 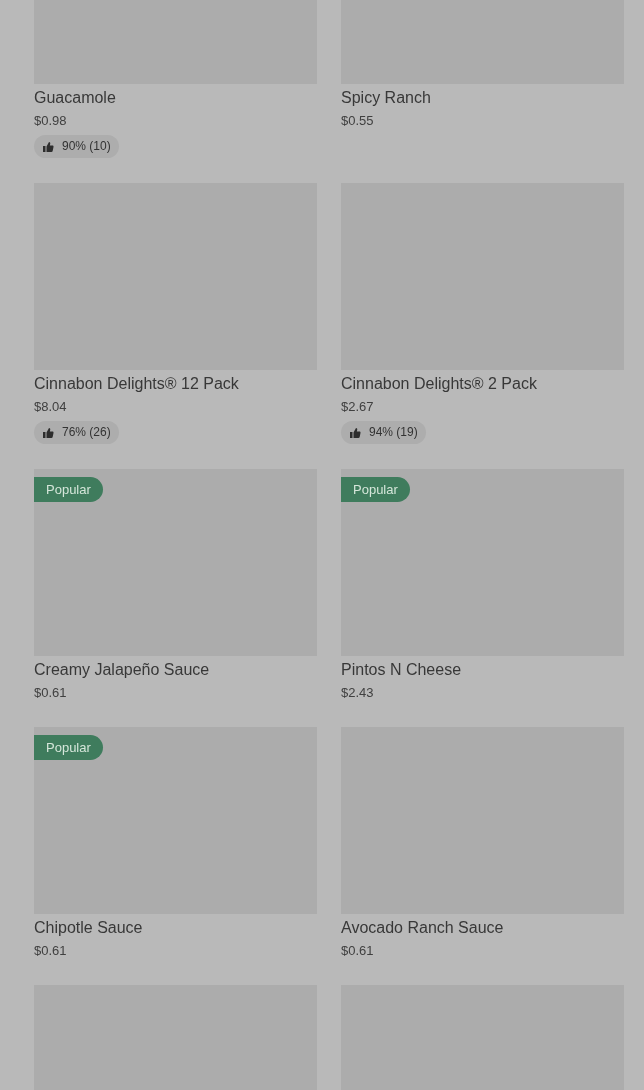 I want to click on item-price: $8.04, so click(x=50, y=407).